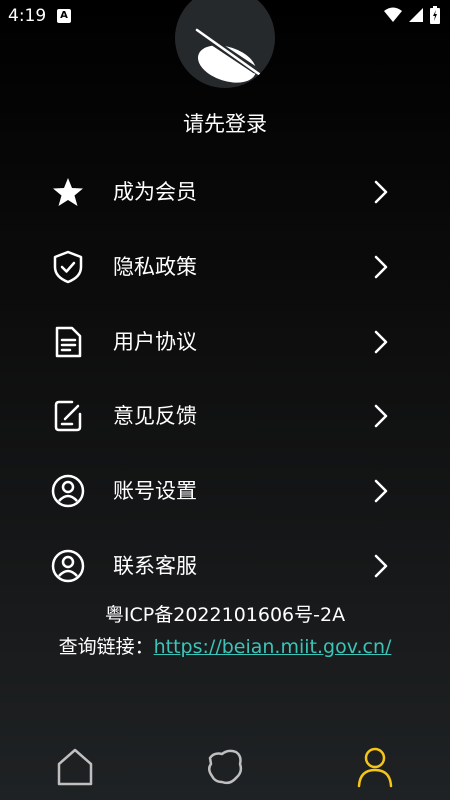 Image resolution: width=450 pixels, height=800 pixels. I want to click on menu-item-membership: 成为会员, so click(225, 192).